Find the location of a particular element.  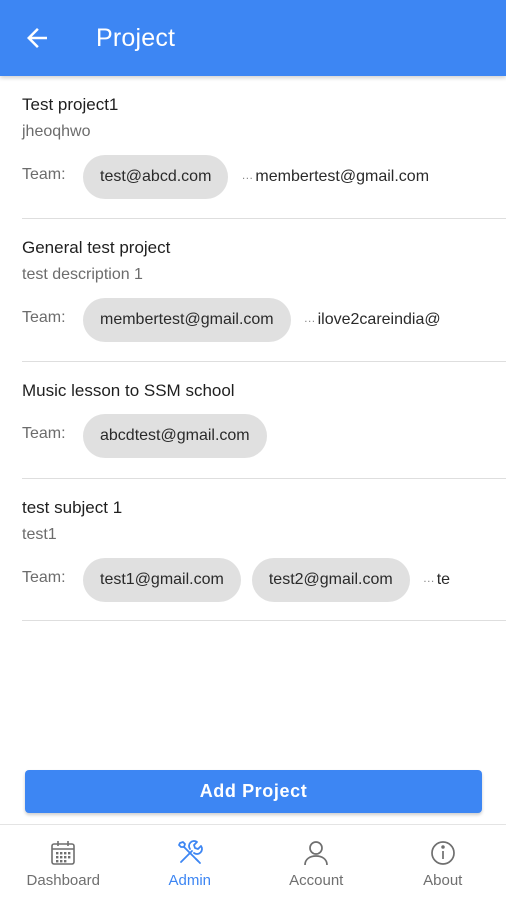

user-icon is located at coordinates (316, 853).